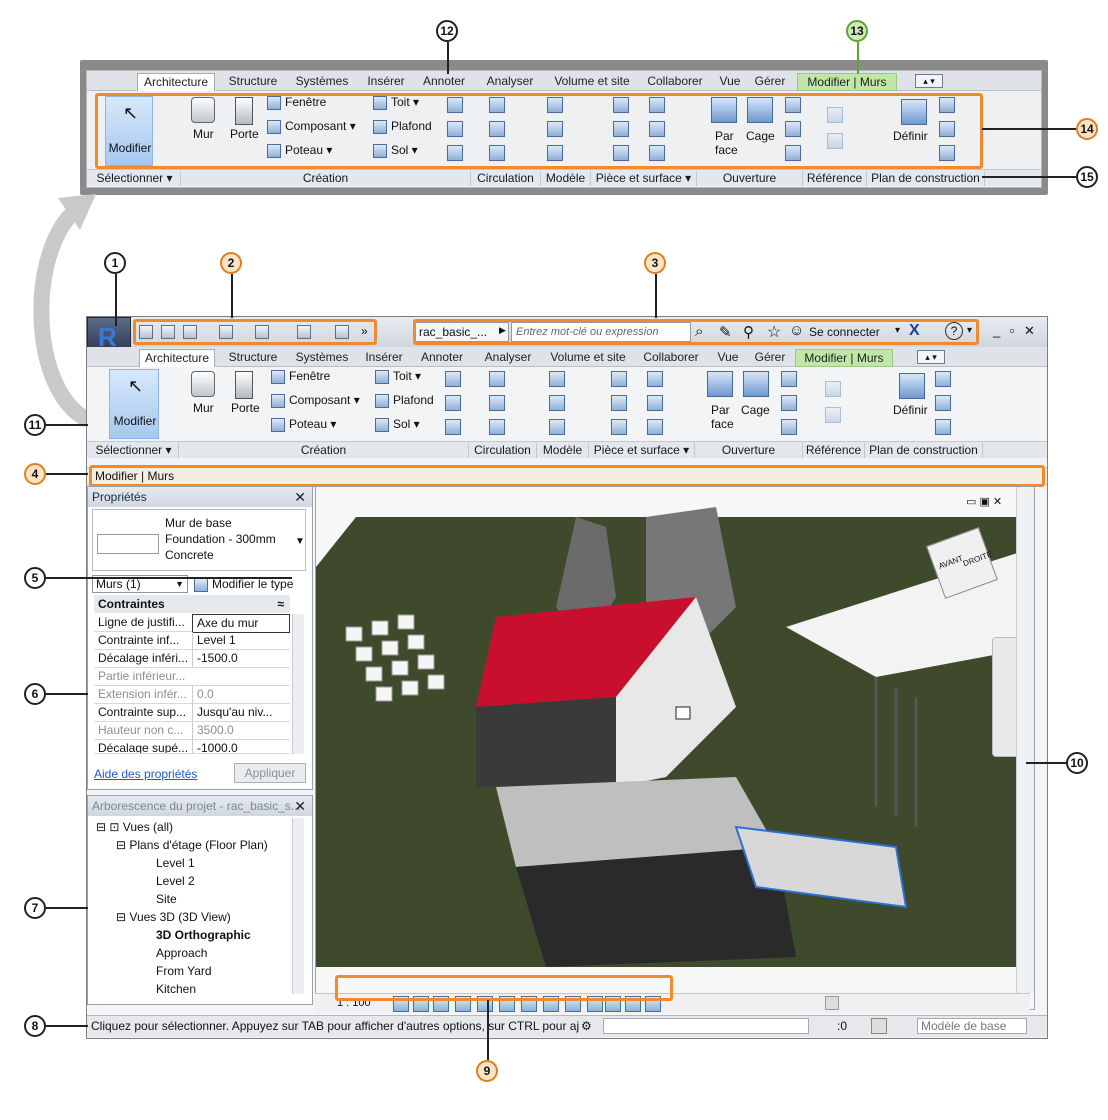  I want to click on wall-opening-icon, so click(789, 379).